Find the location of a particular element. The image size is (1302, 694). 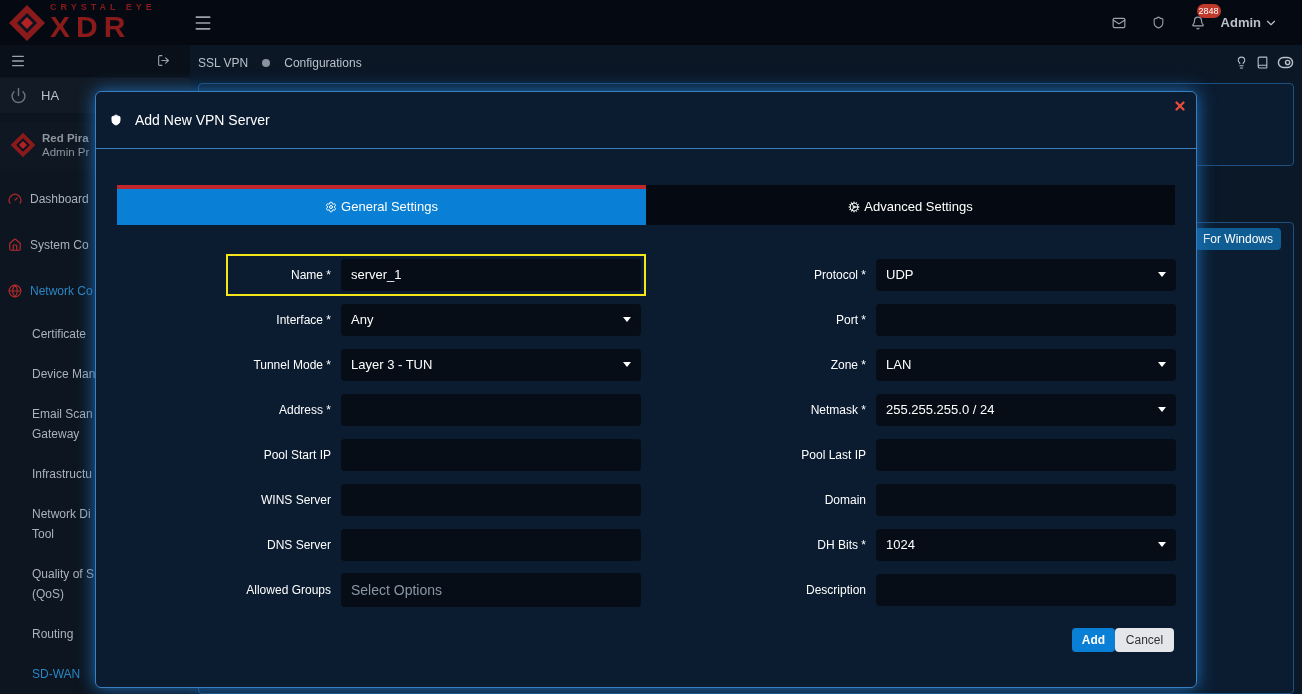

cancel-button: Cancel is located at coordinates (1144, 640).